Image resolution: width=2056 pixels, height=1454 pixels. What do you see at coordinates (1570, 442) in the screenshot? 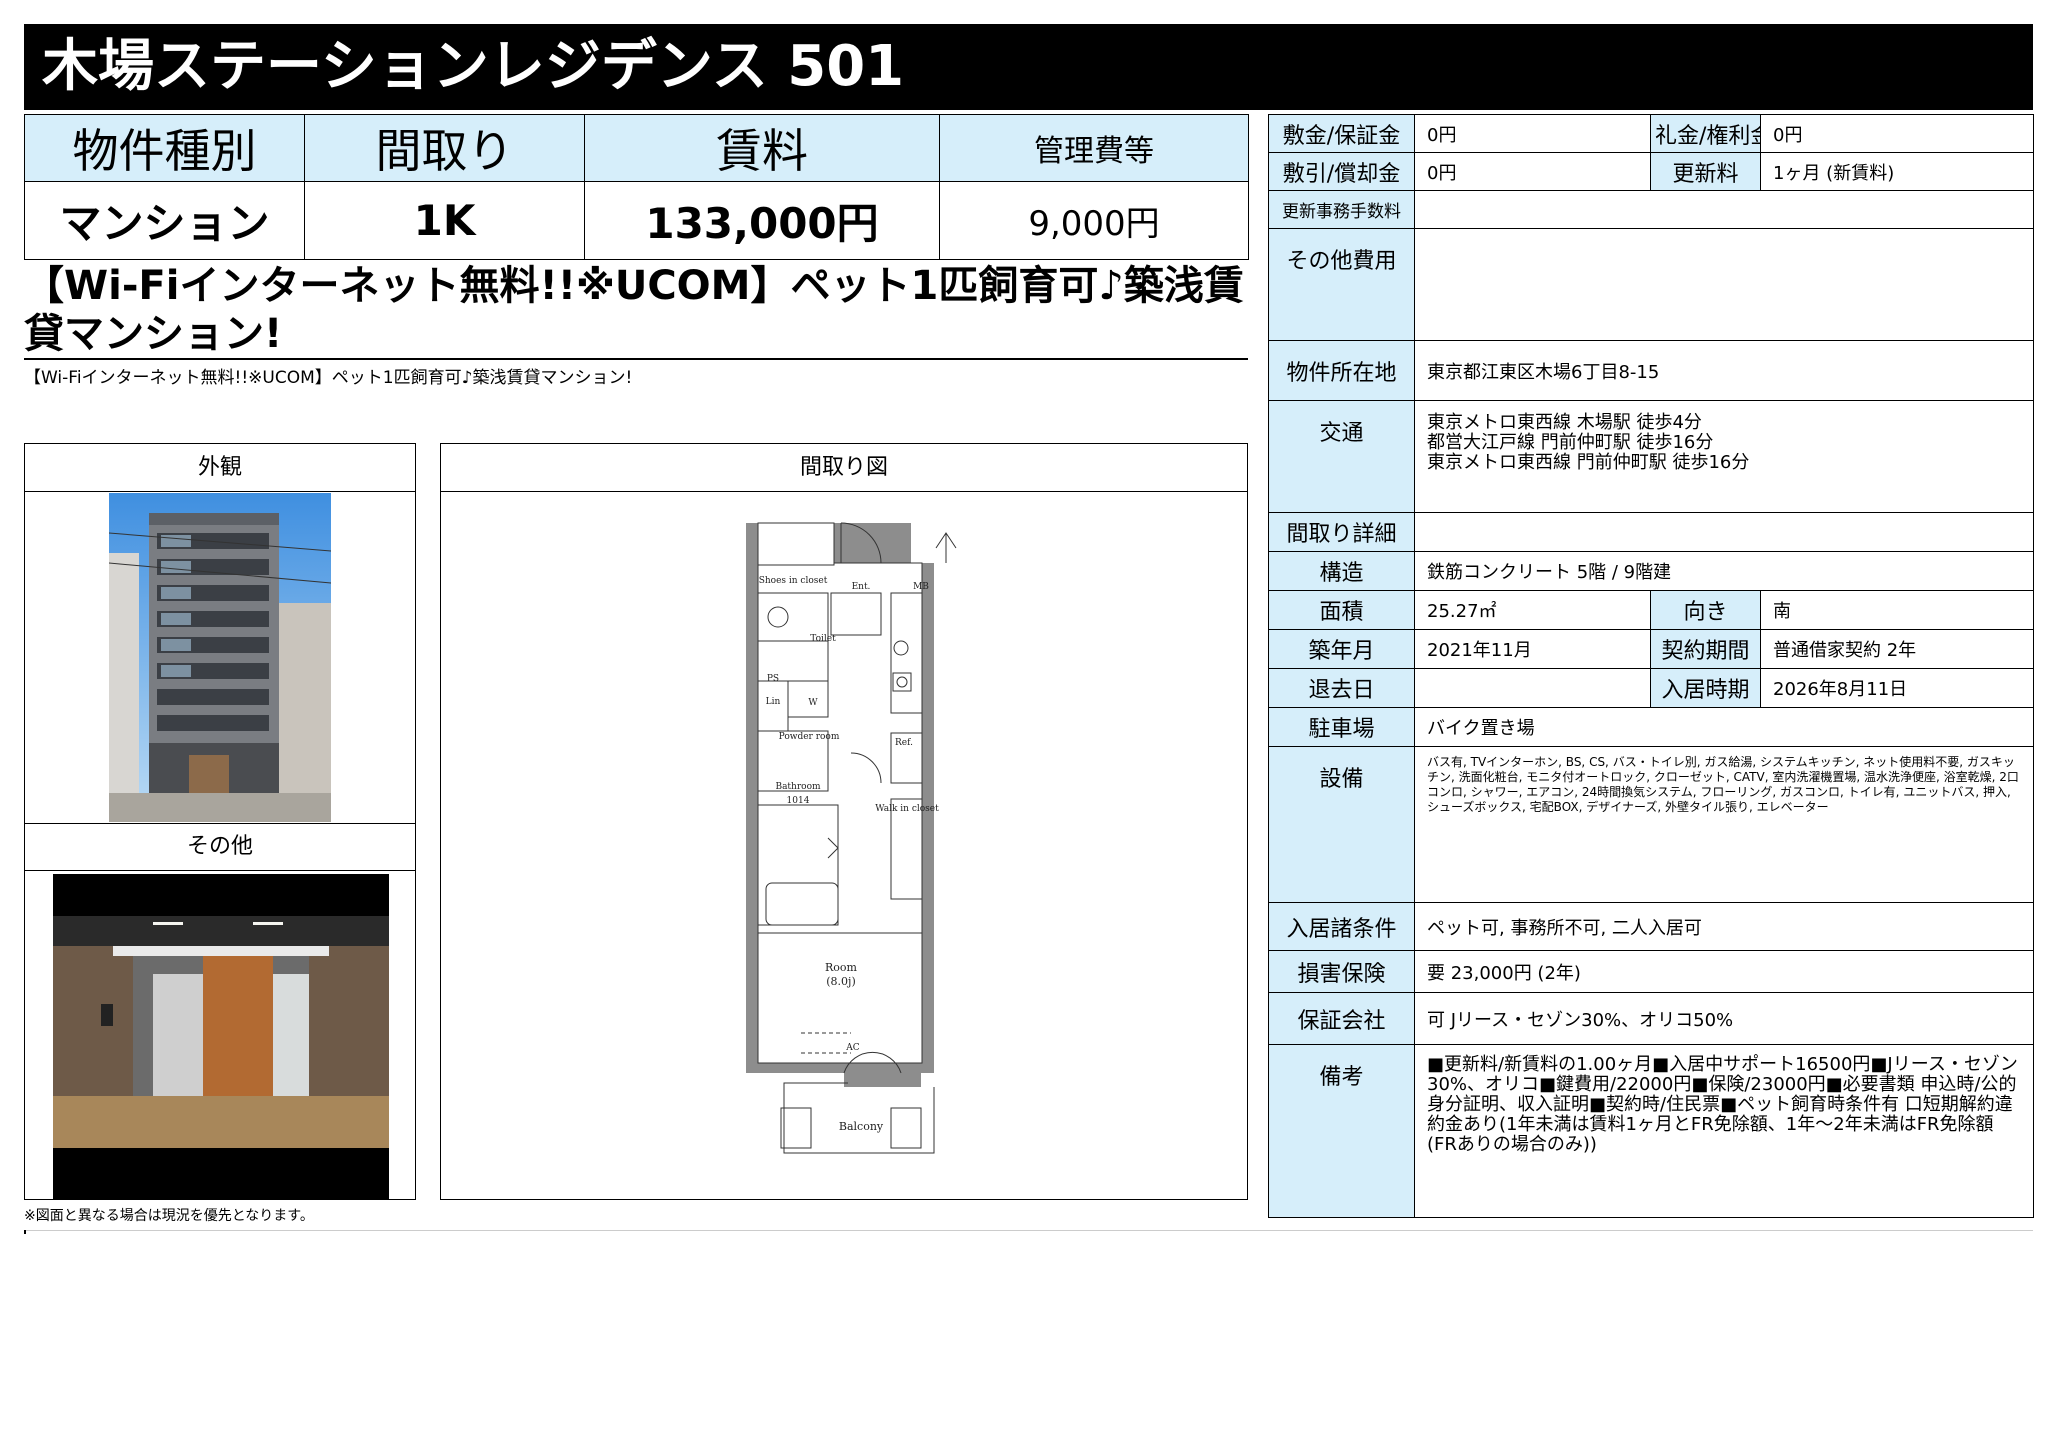
I see `access-line: 都営大江戸線 門前仲町駅 徒歩16分` at bounding box center [1570, 442].